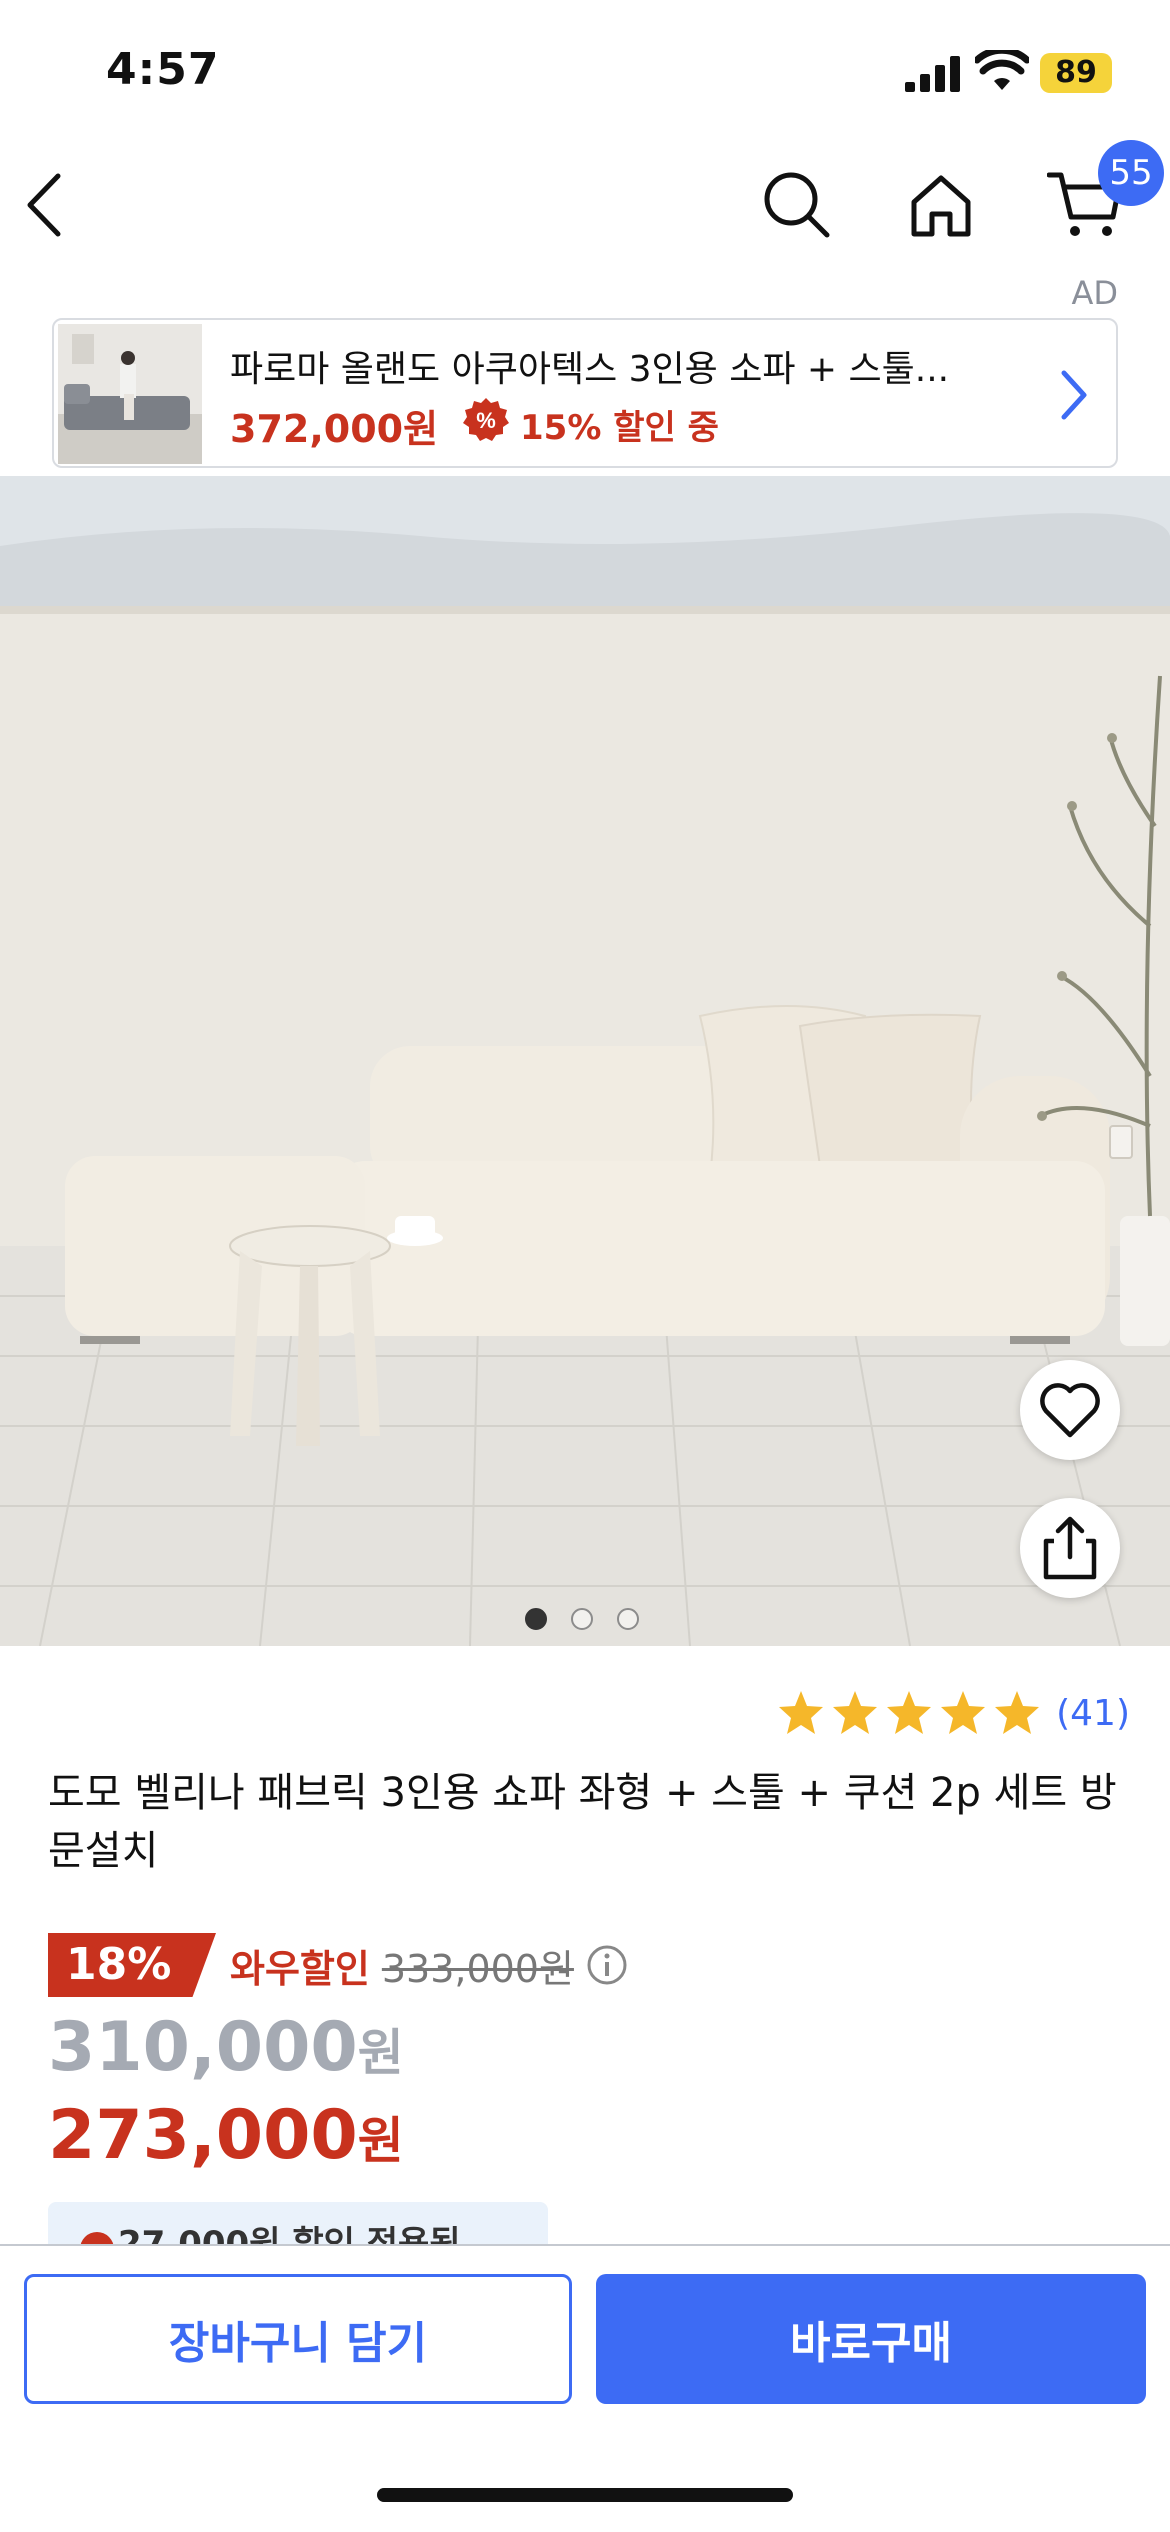 The width and height of the screenshot is (1170, 2532). What do you see at coordinates (607, 1965) in the screenshot?
I see `info-icon` at bounding box center [607, 1965].